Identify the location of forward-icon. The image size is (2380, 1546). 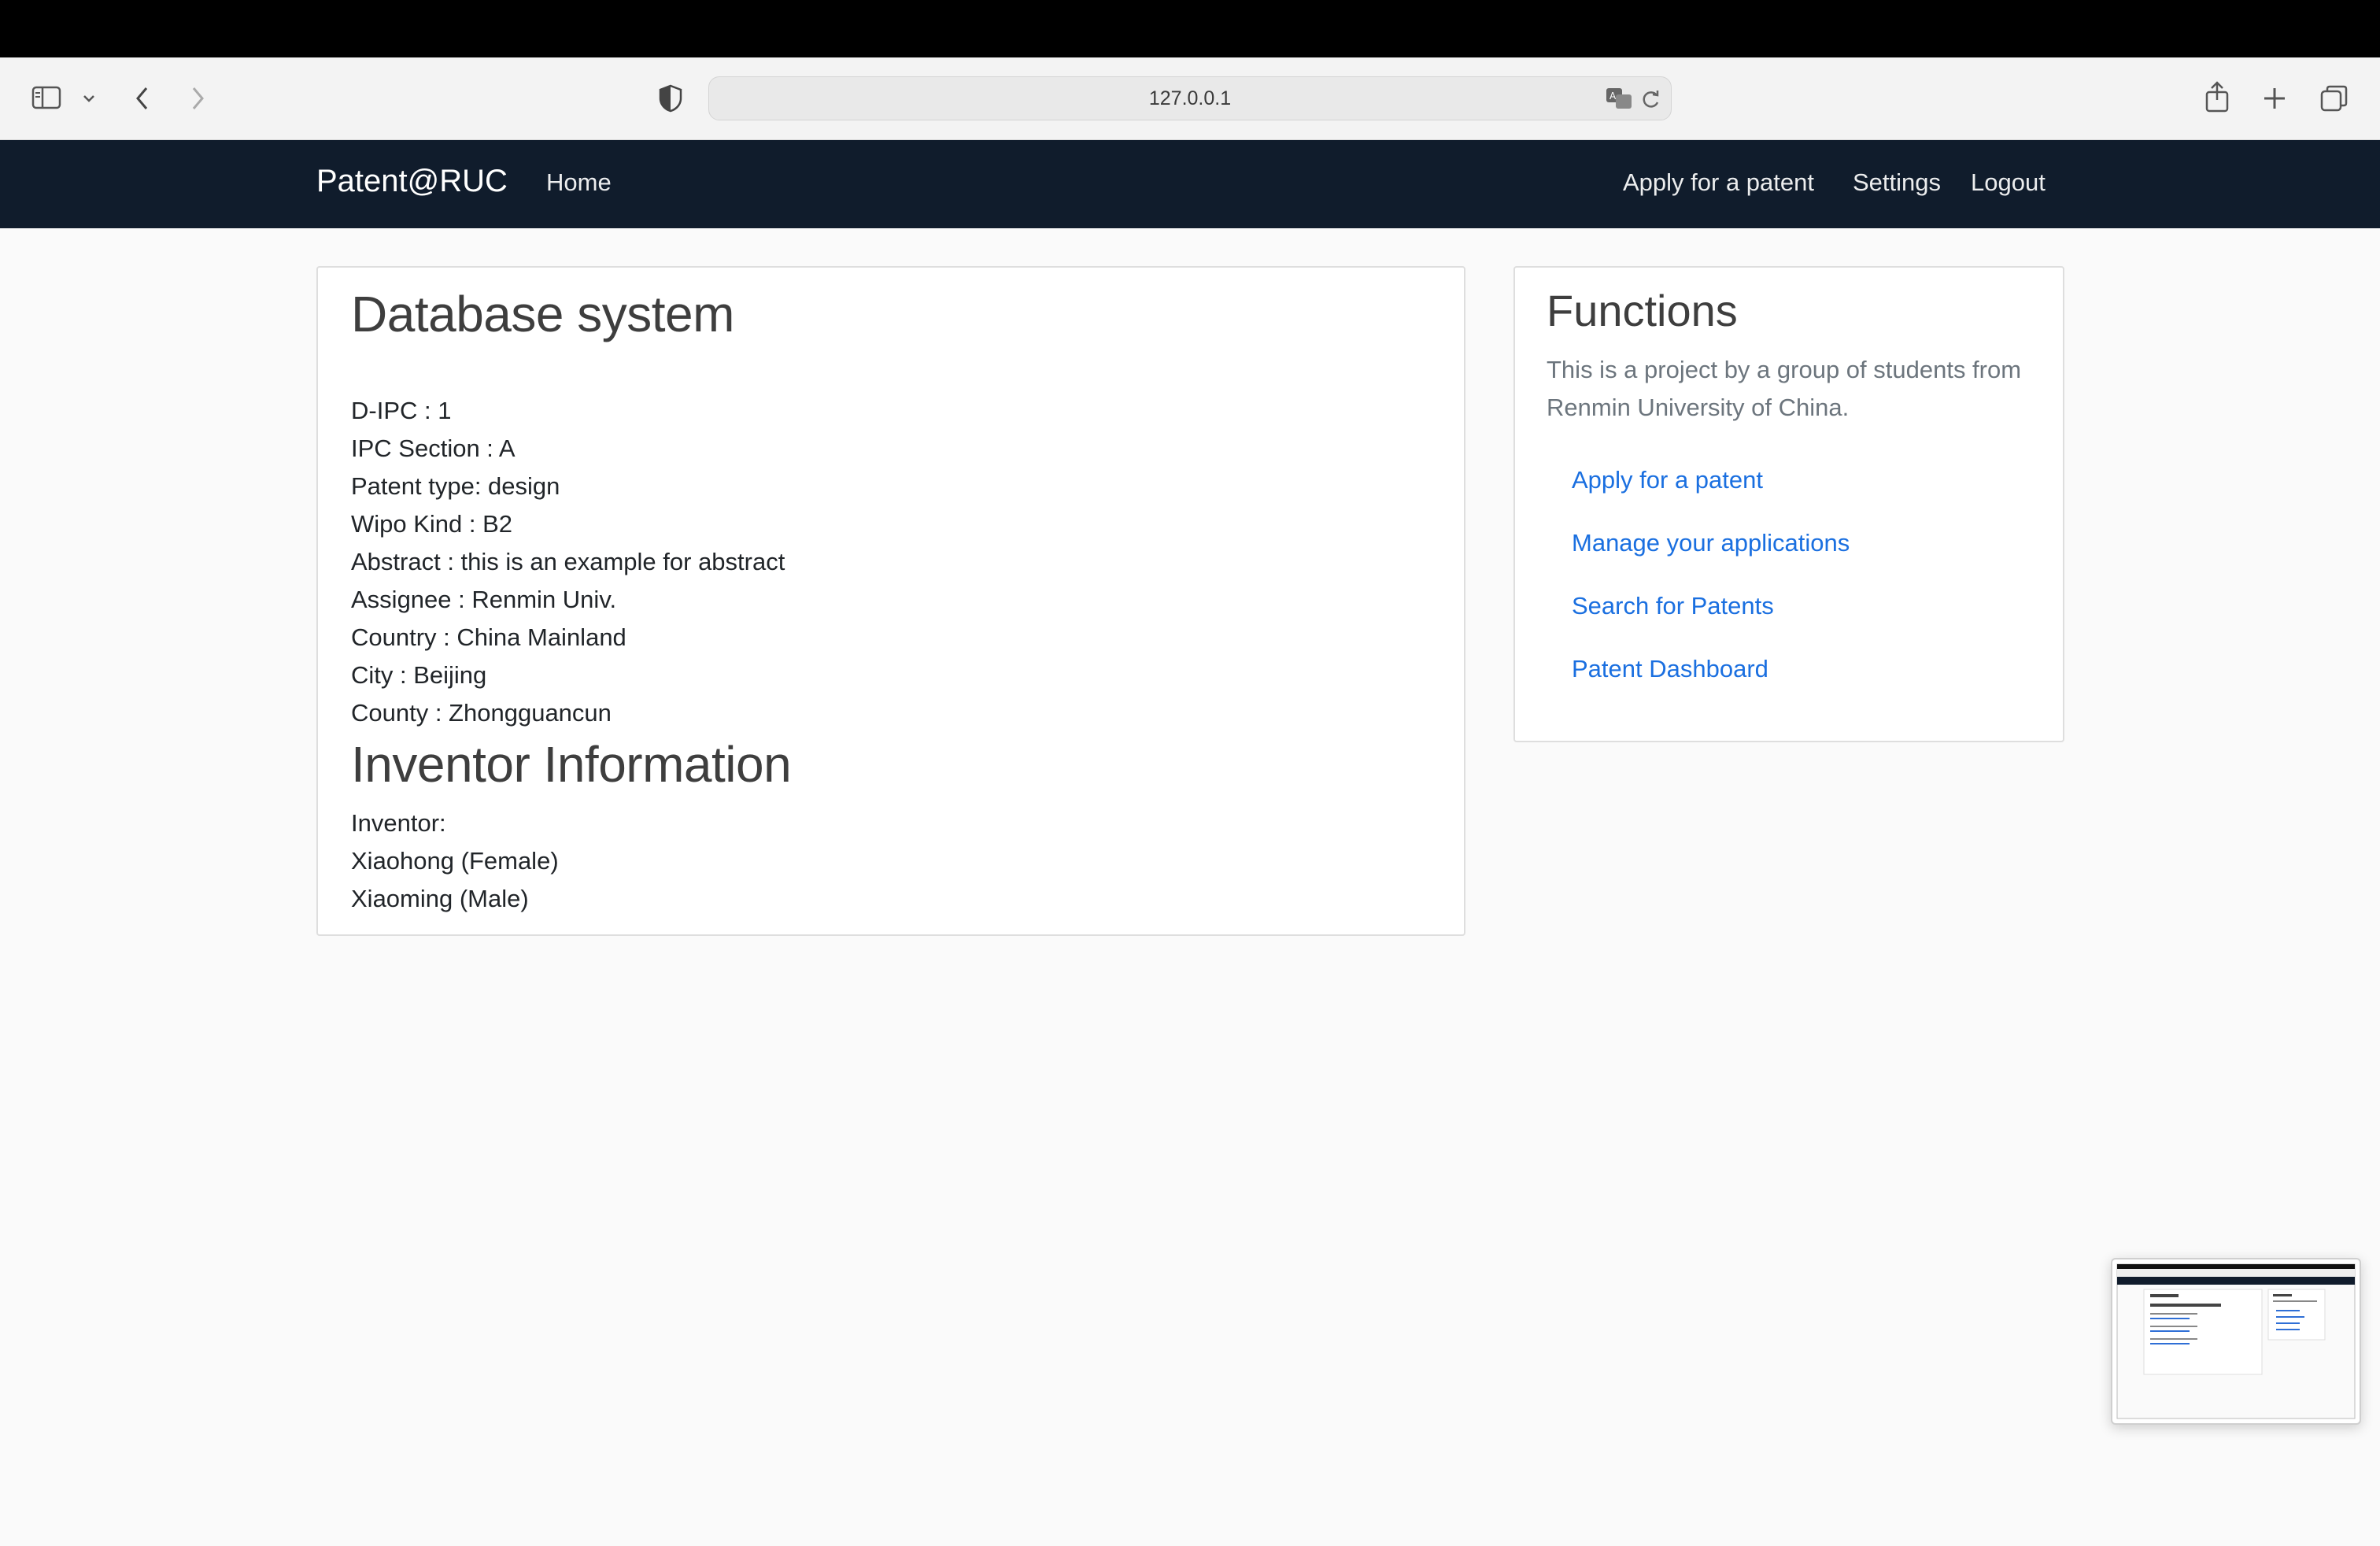
(197, 98).